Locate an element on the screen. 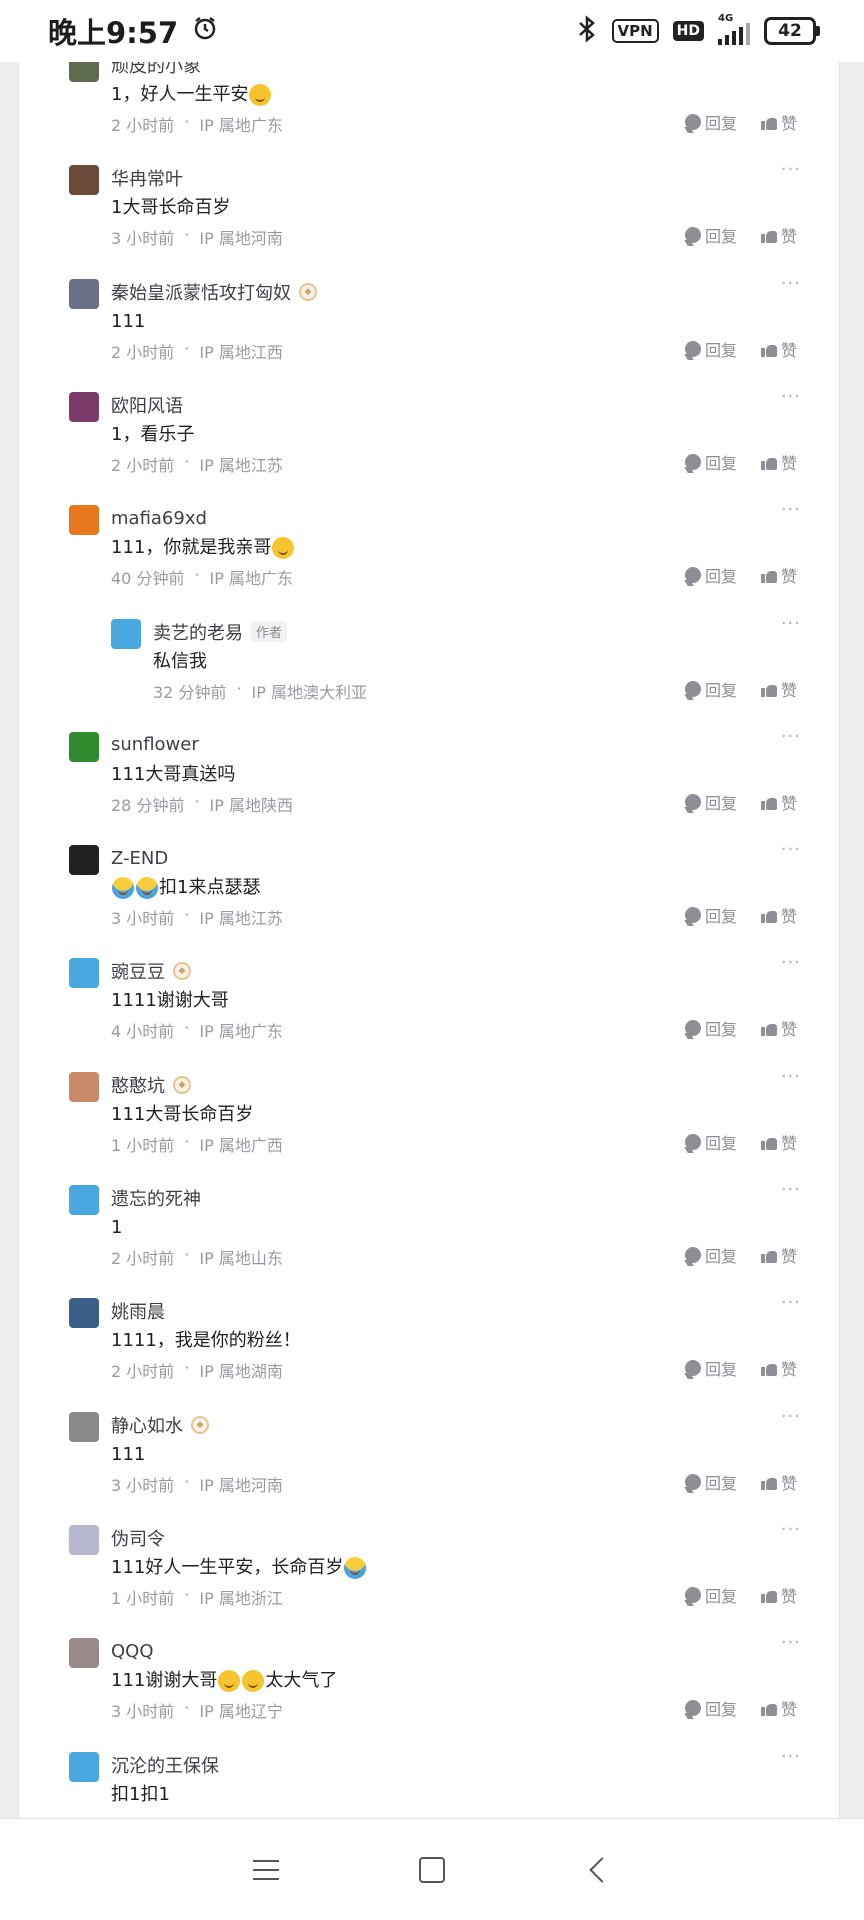 The height and width of the screenshot is (1920, 864). like-label: 赞 is located at coordinates (788, 123).